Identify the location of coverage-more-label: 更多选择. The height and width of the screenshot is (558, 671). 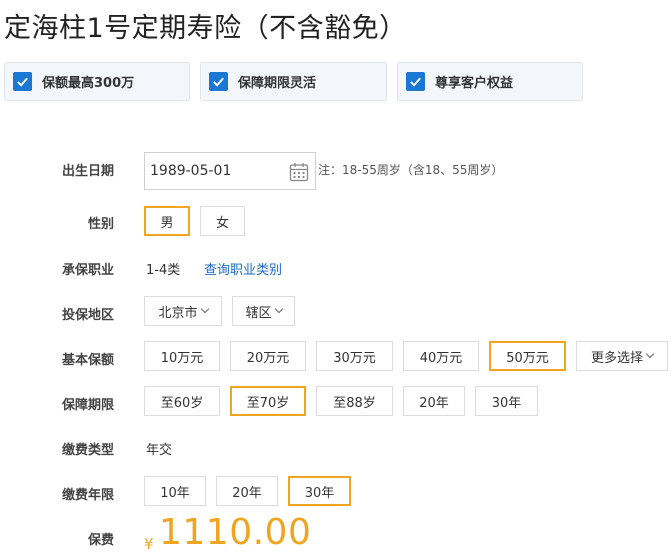
(616, 358).